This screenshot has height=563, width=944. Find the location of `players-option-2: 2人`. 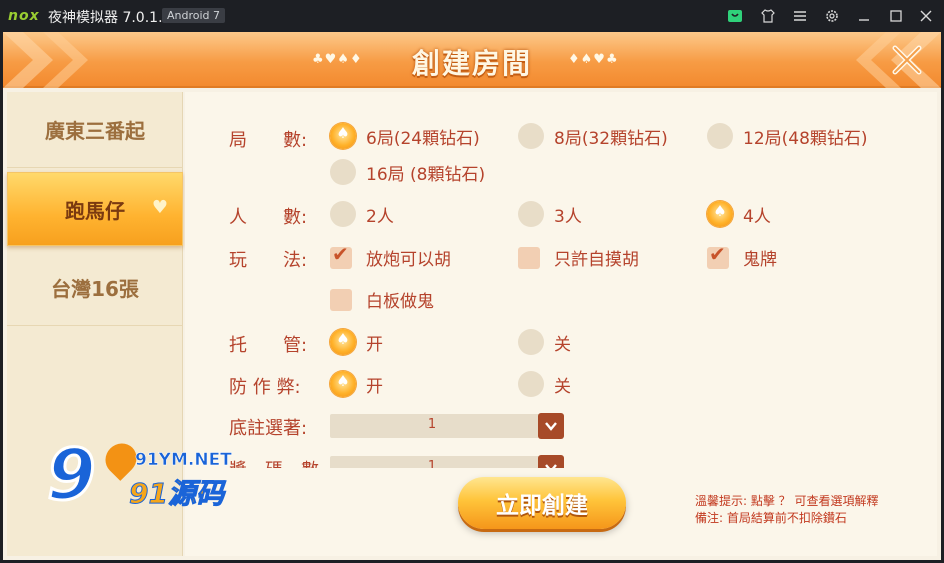

players-option-2: 2人 is located at coordinates (362, 214).